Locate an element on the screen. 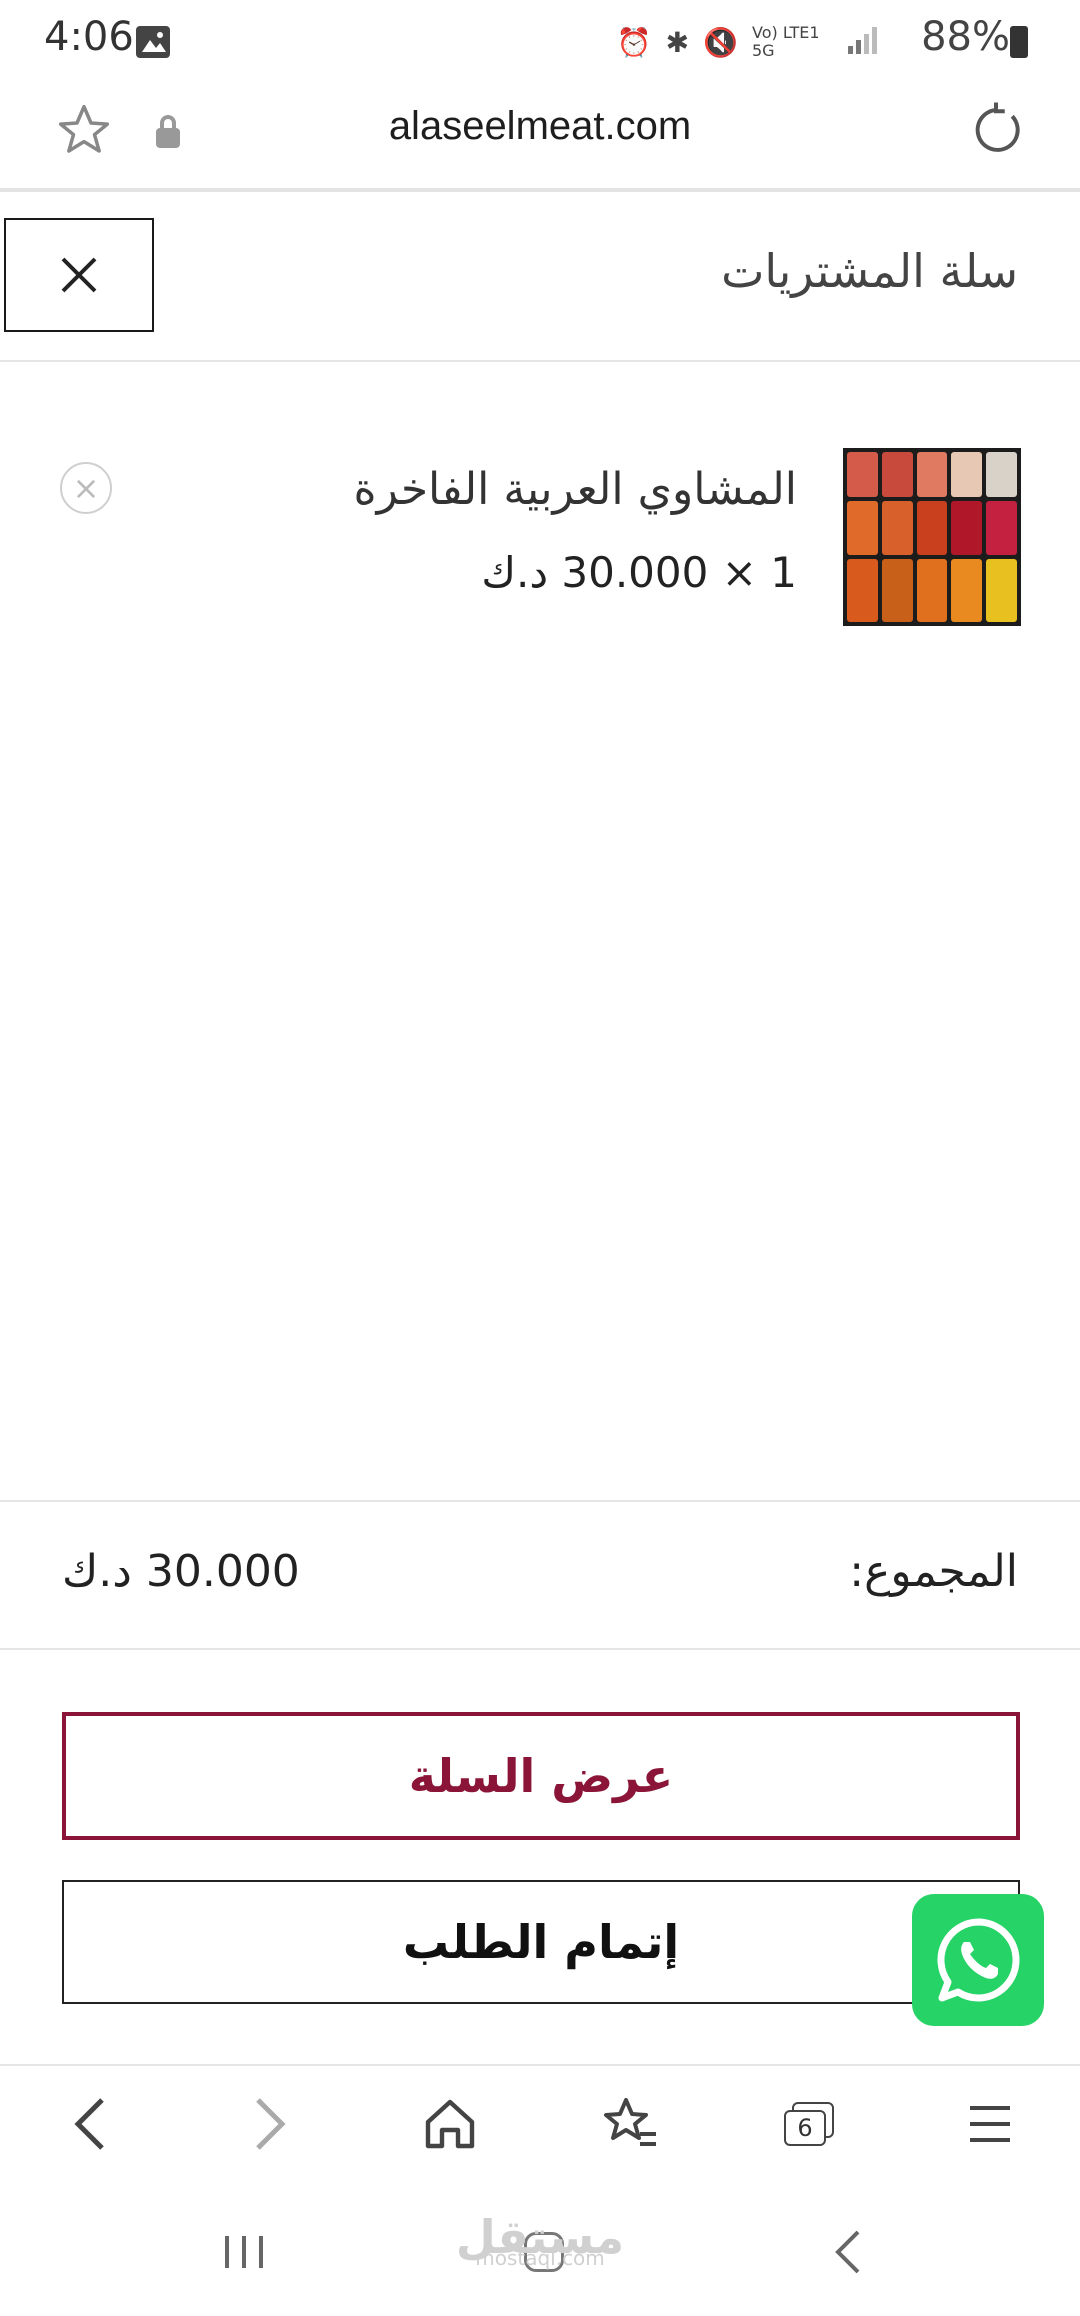  menu-icon is located at coordinates (990, 2124).